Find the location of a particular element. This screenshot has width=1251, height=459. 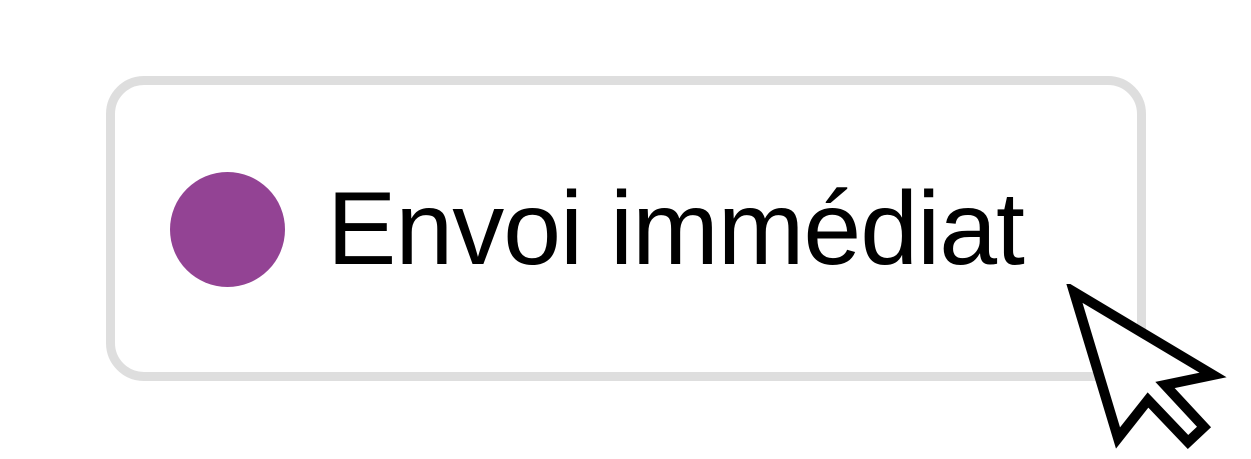

purple-dot-icon is located at coordinates (227, 229).